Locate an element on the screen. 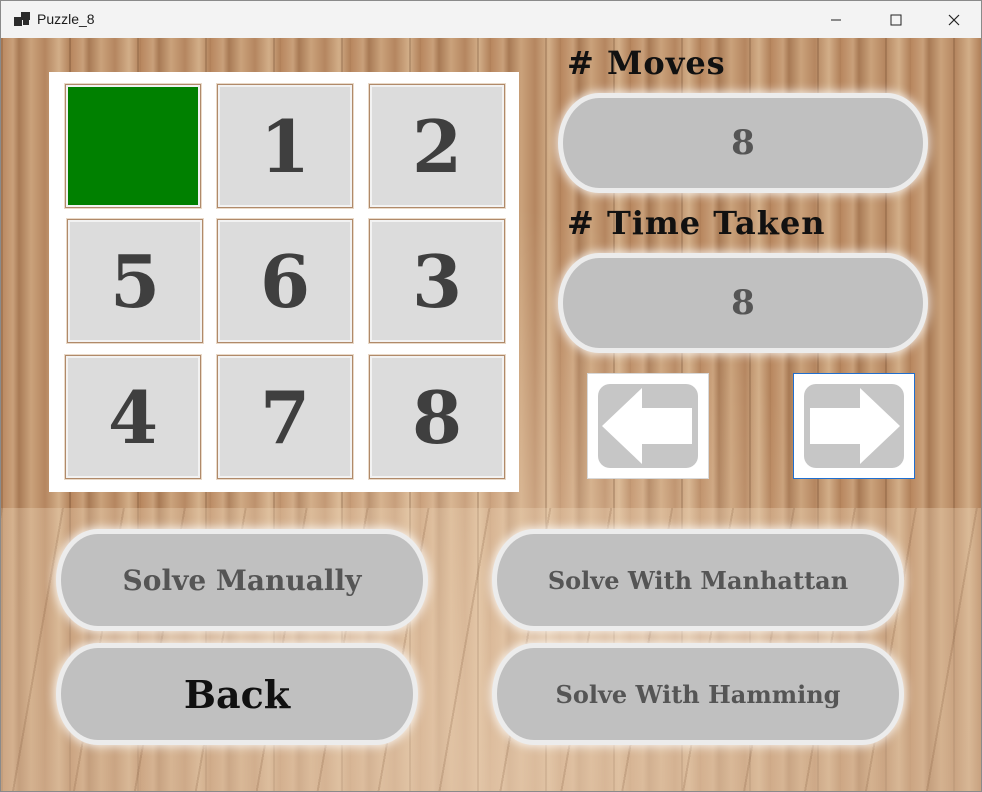 The height and width of the screenshot is (792, 982). next-button is located at coordinates (854, 426).